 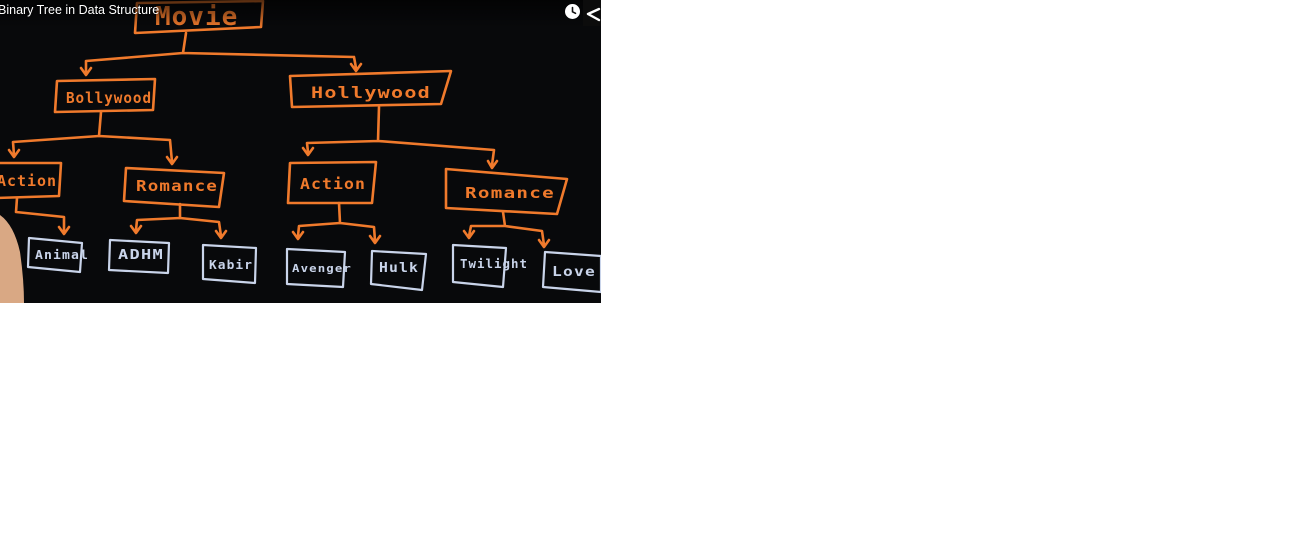 What do you see at coordinates (322, 268) in the screenshot?
I see `leaf-avenger: Avenger` at bounding box center [322, 268].